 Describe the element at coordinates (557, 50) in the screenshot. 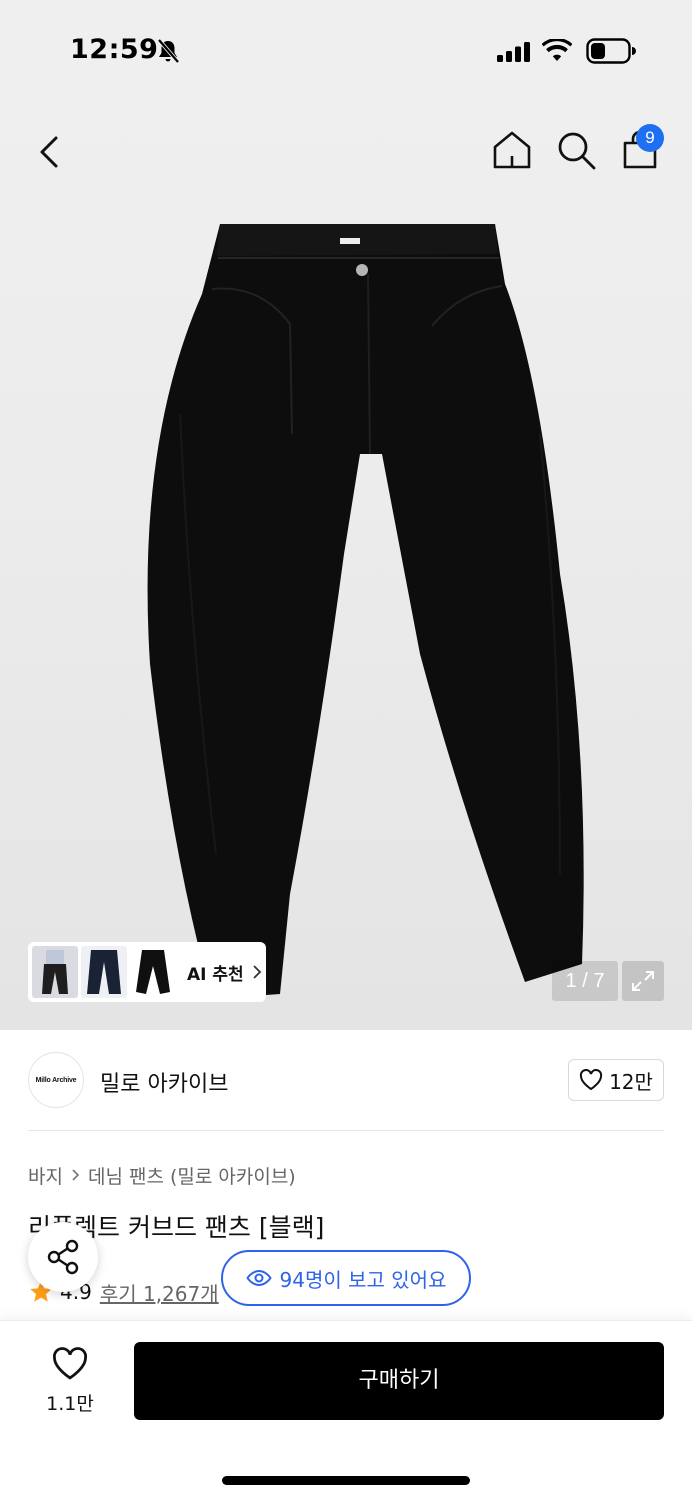

I see `wifi-icon` at that location.